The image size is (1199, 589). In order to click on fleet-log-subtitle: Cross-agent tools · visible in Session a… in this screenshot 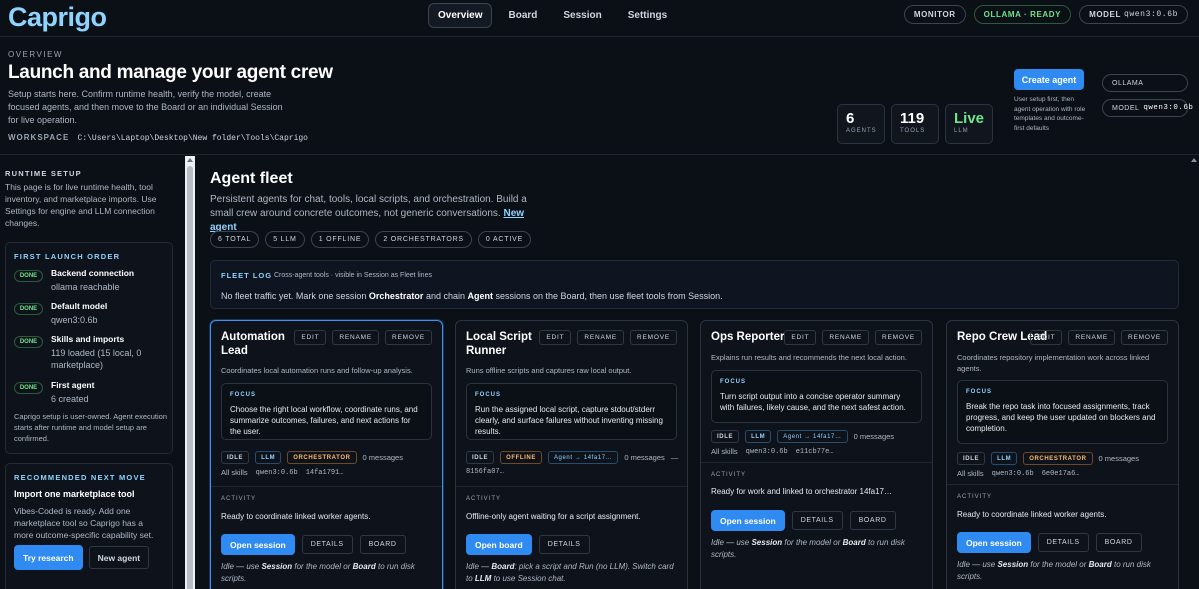, I will do `click(353, 275)`.